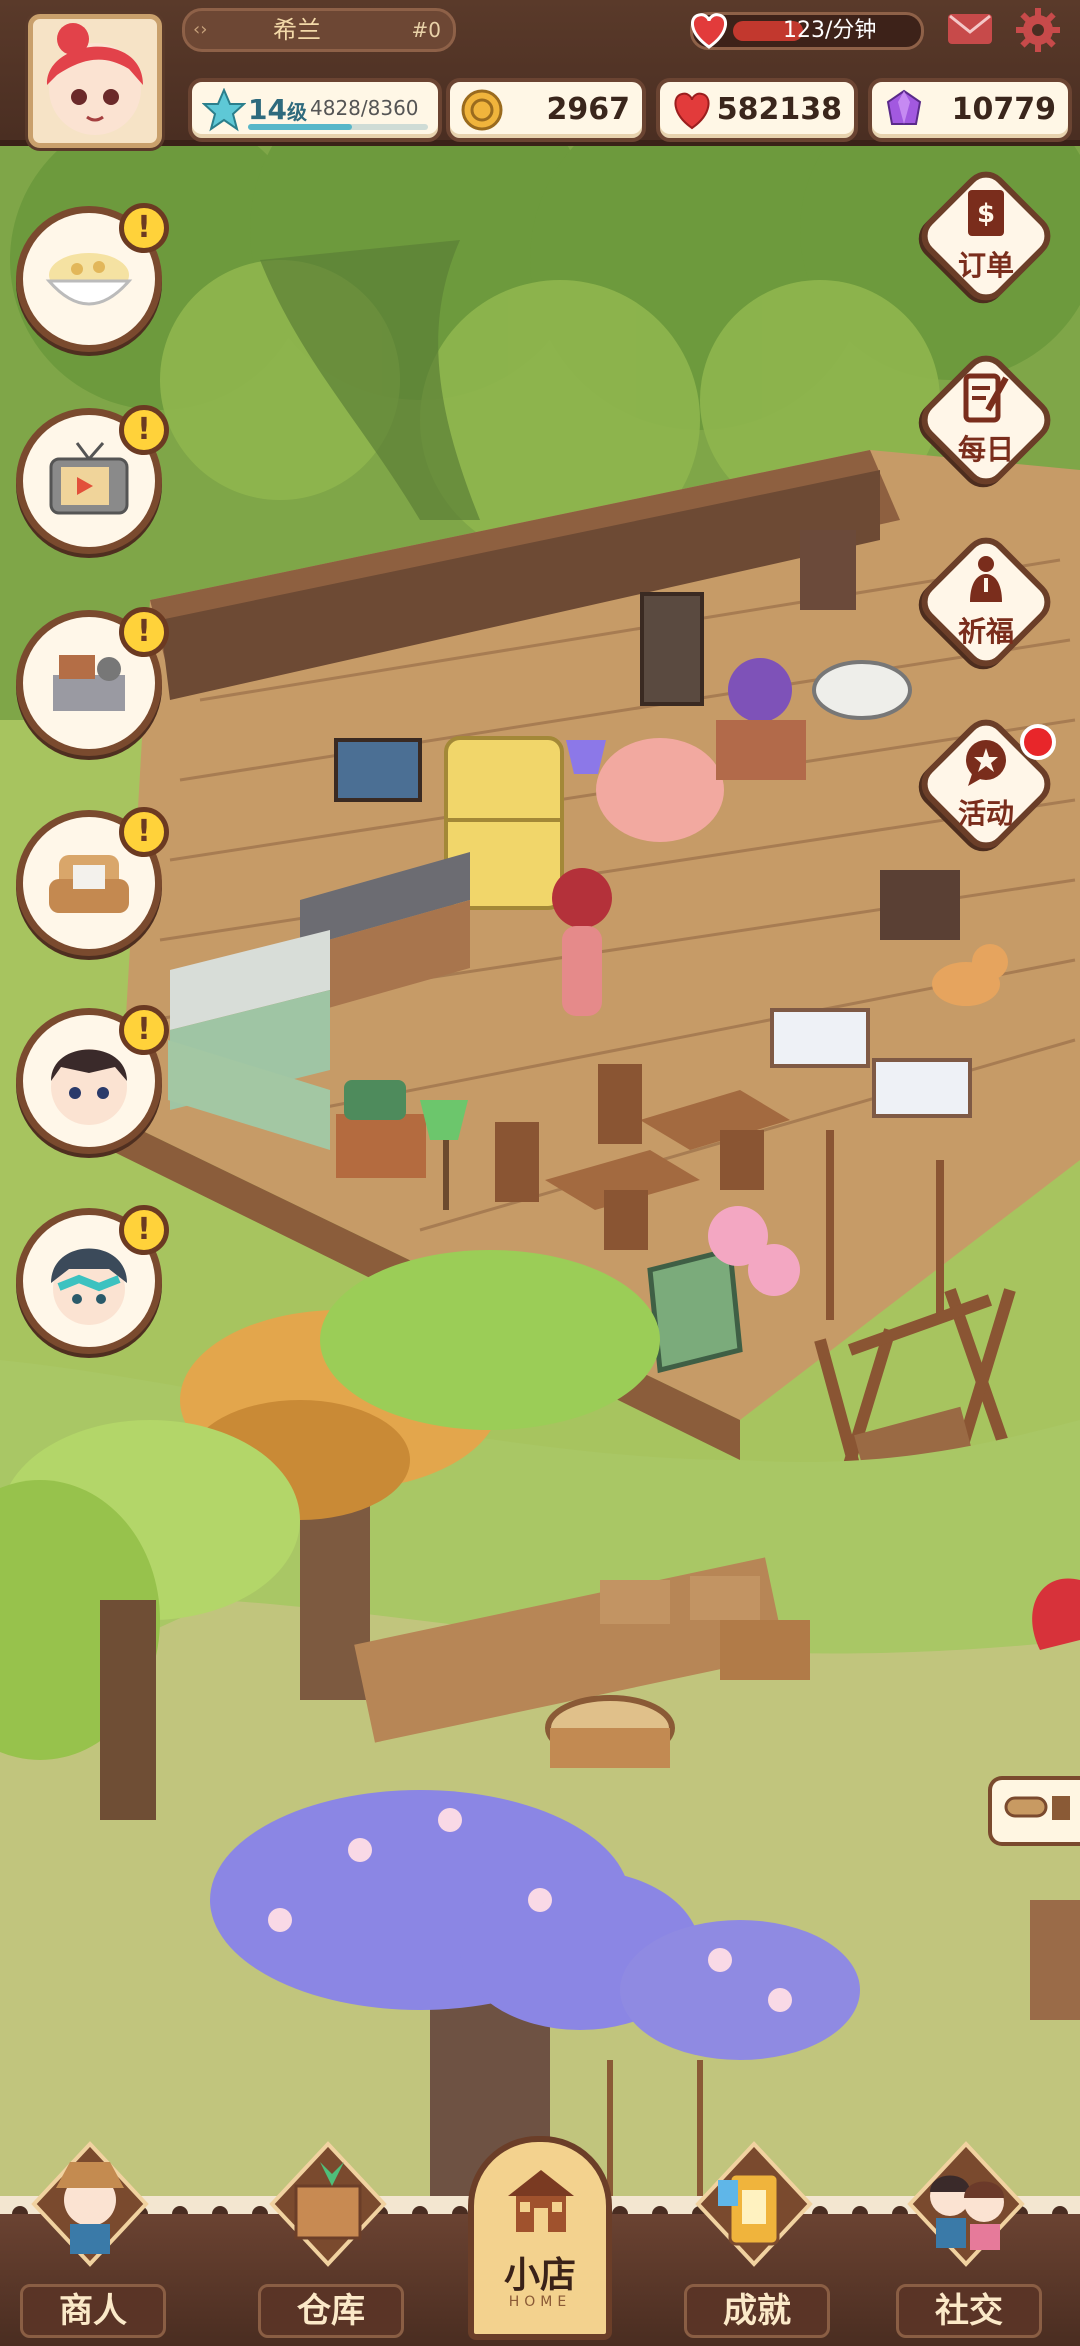 This screenshot has width=1080, height=2346. I want to click on gem-value: 10779, so click(1003, 109).